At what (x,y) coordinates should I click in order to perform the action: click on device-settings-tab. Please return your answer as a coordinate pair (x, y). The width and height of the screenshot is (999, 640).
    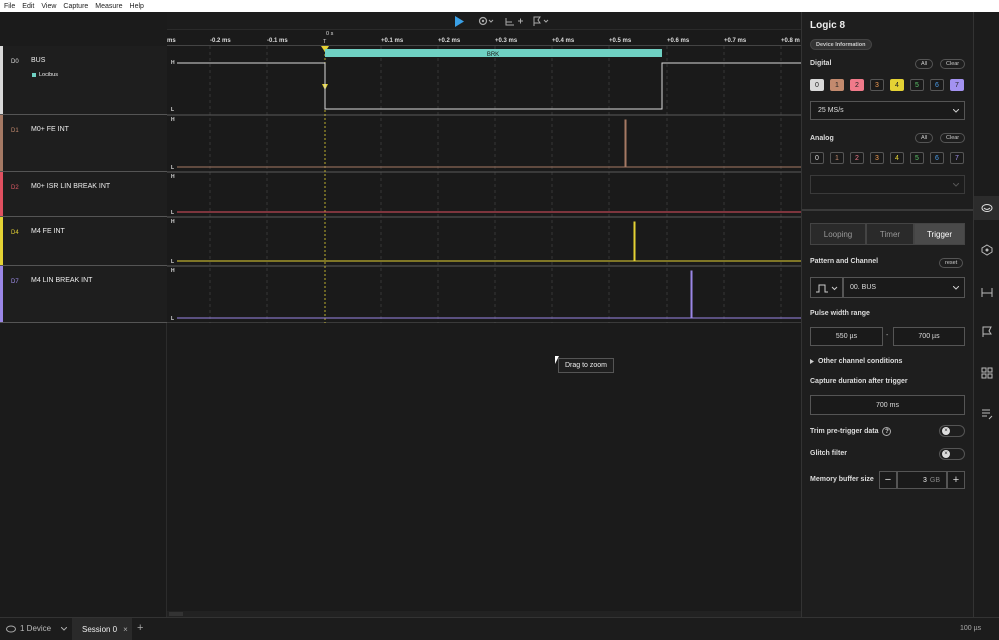
    Looking at the image, I should click on (986, 208).